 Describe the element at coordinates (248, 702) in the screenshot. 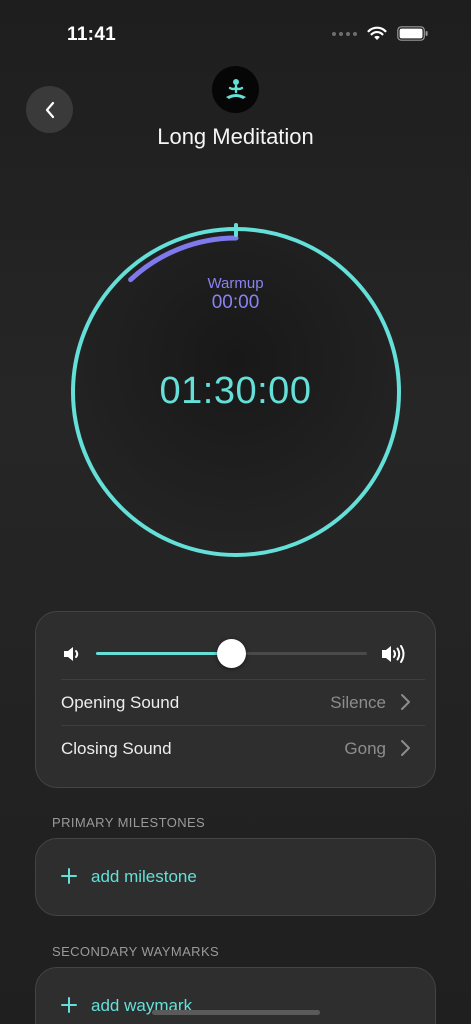

I see `opening-sound-row: Opening Sound Silence` at that location.